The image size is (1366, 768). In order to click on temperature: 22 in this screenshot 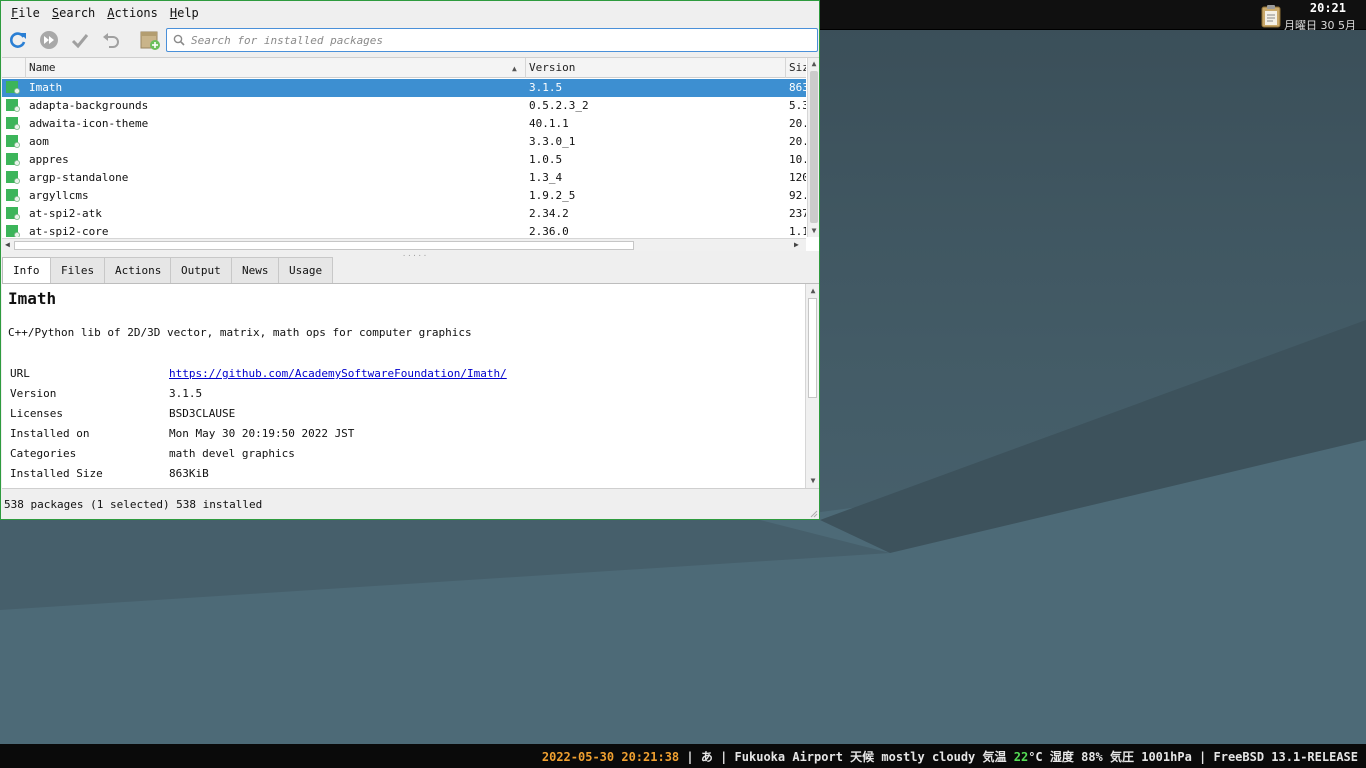, I will do `click(1021, 757)`.